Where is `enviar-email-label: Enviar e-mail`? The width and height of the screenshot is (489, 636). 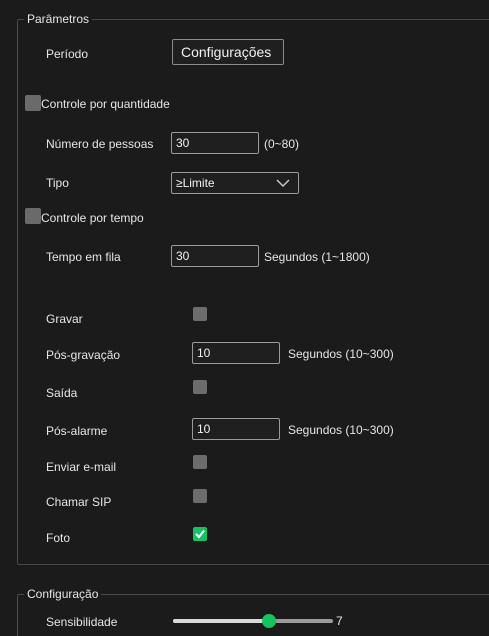 enviar-email-label: Enviar e-mail is located at coordinates (81, 467).